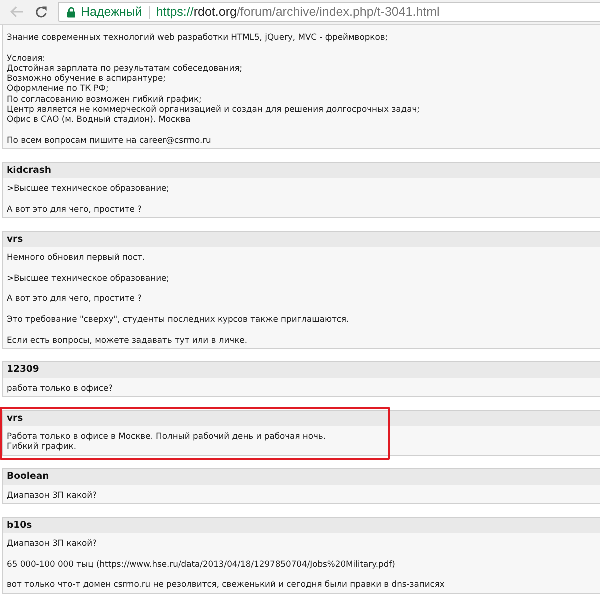 This screenshot has height=600, width=600. What do you see at coordinates (167, 436) in the screenshot?
I see `post-text: Работа только в офисе в Москве. Полный рабочий день и рабочая ночь.` at bounding box center [167, 436].